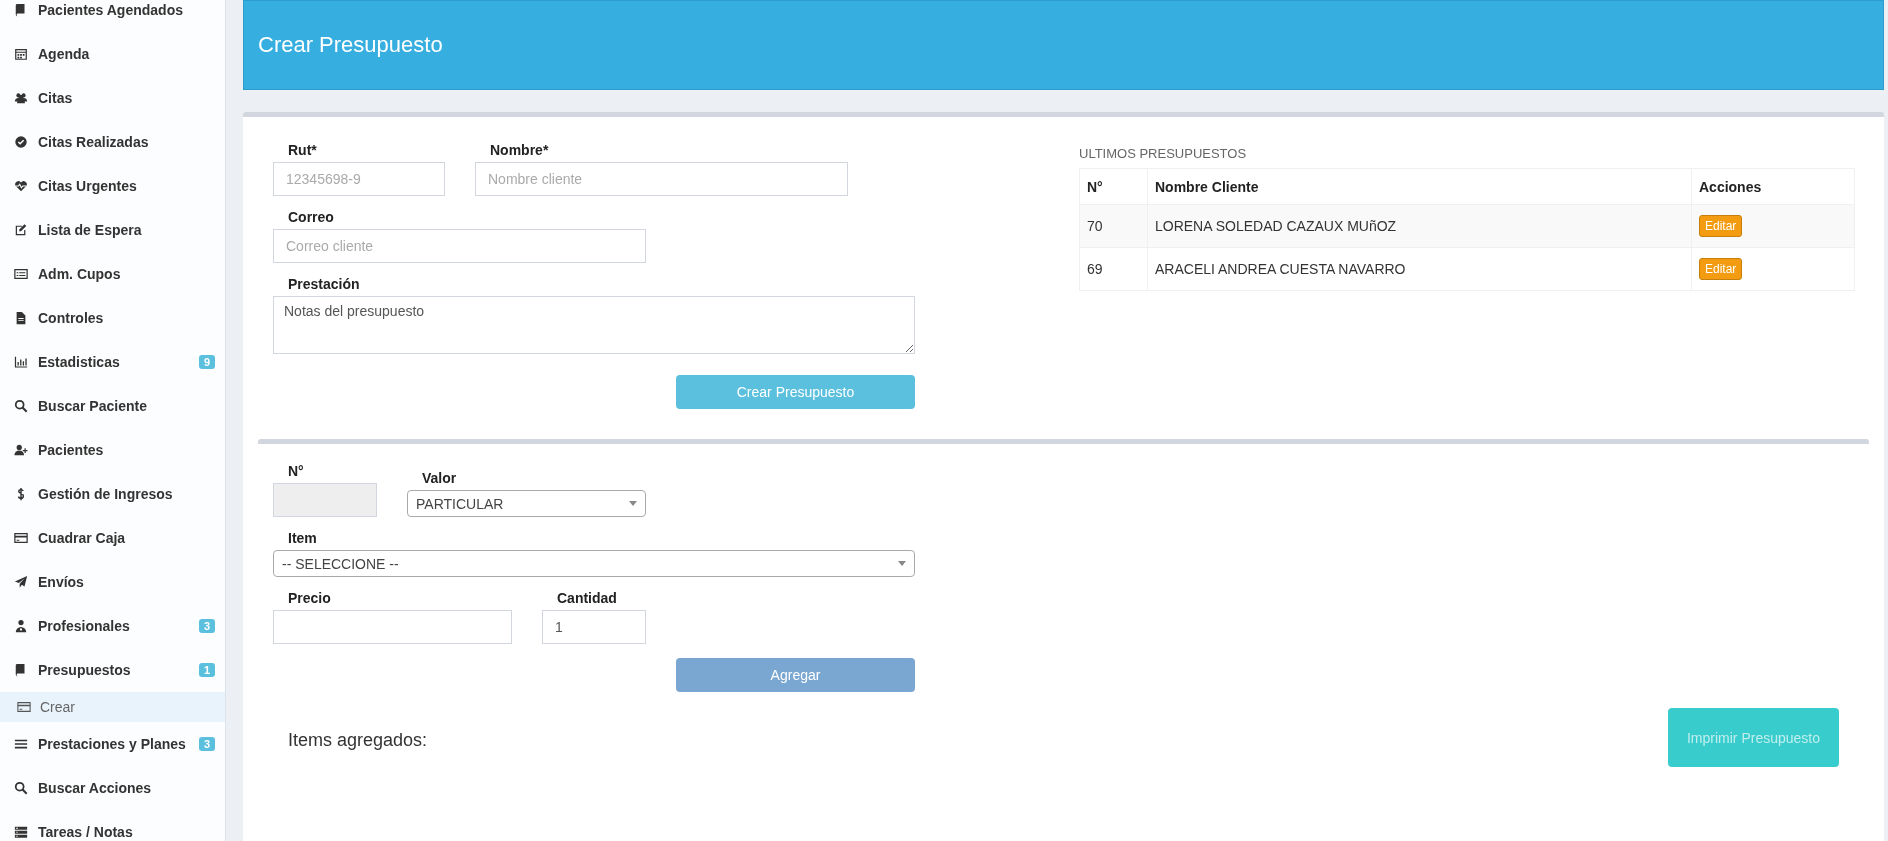 The height and width of the screenshot is (841, 1888). What do you see at coordinates (112, 230) in the screenshot?
I see `sidebar-item: Lista de Espera` at bounding box center [112, 230].